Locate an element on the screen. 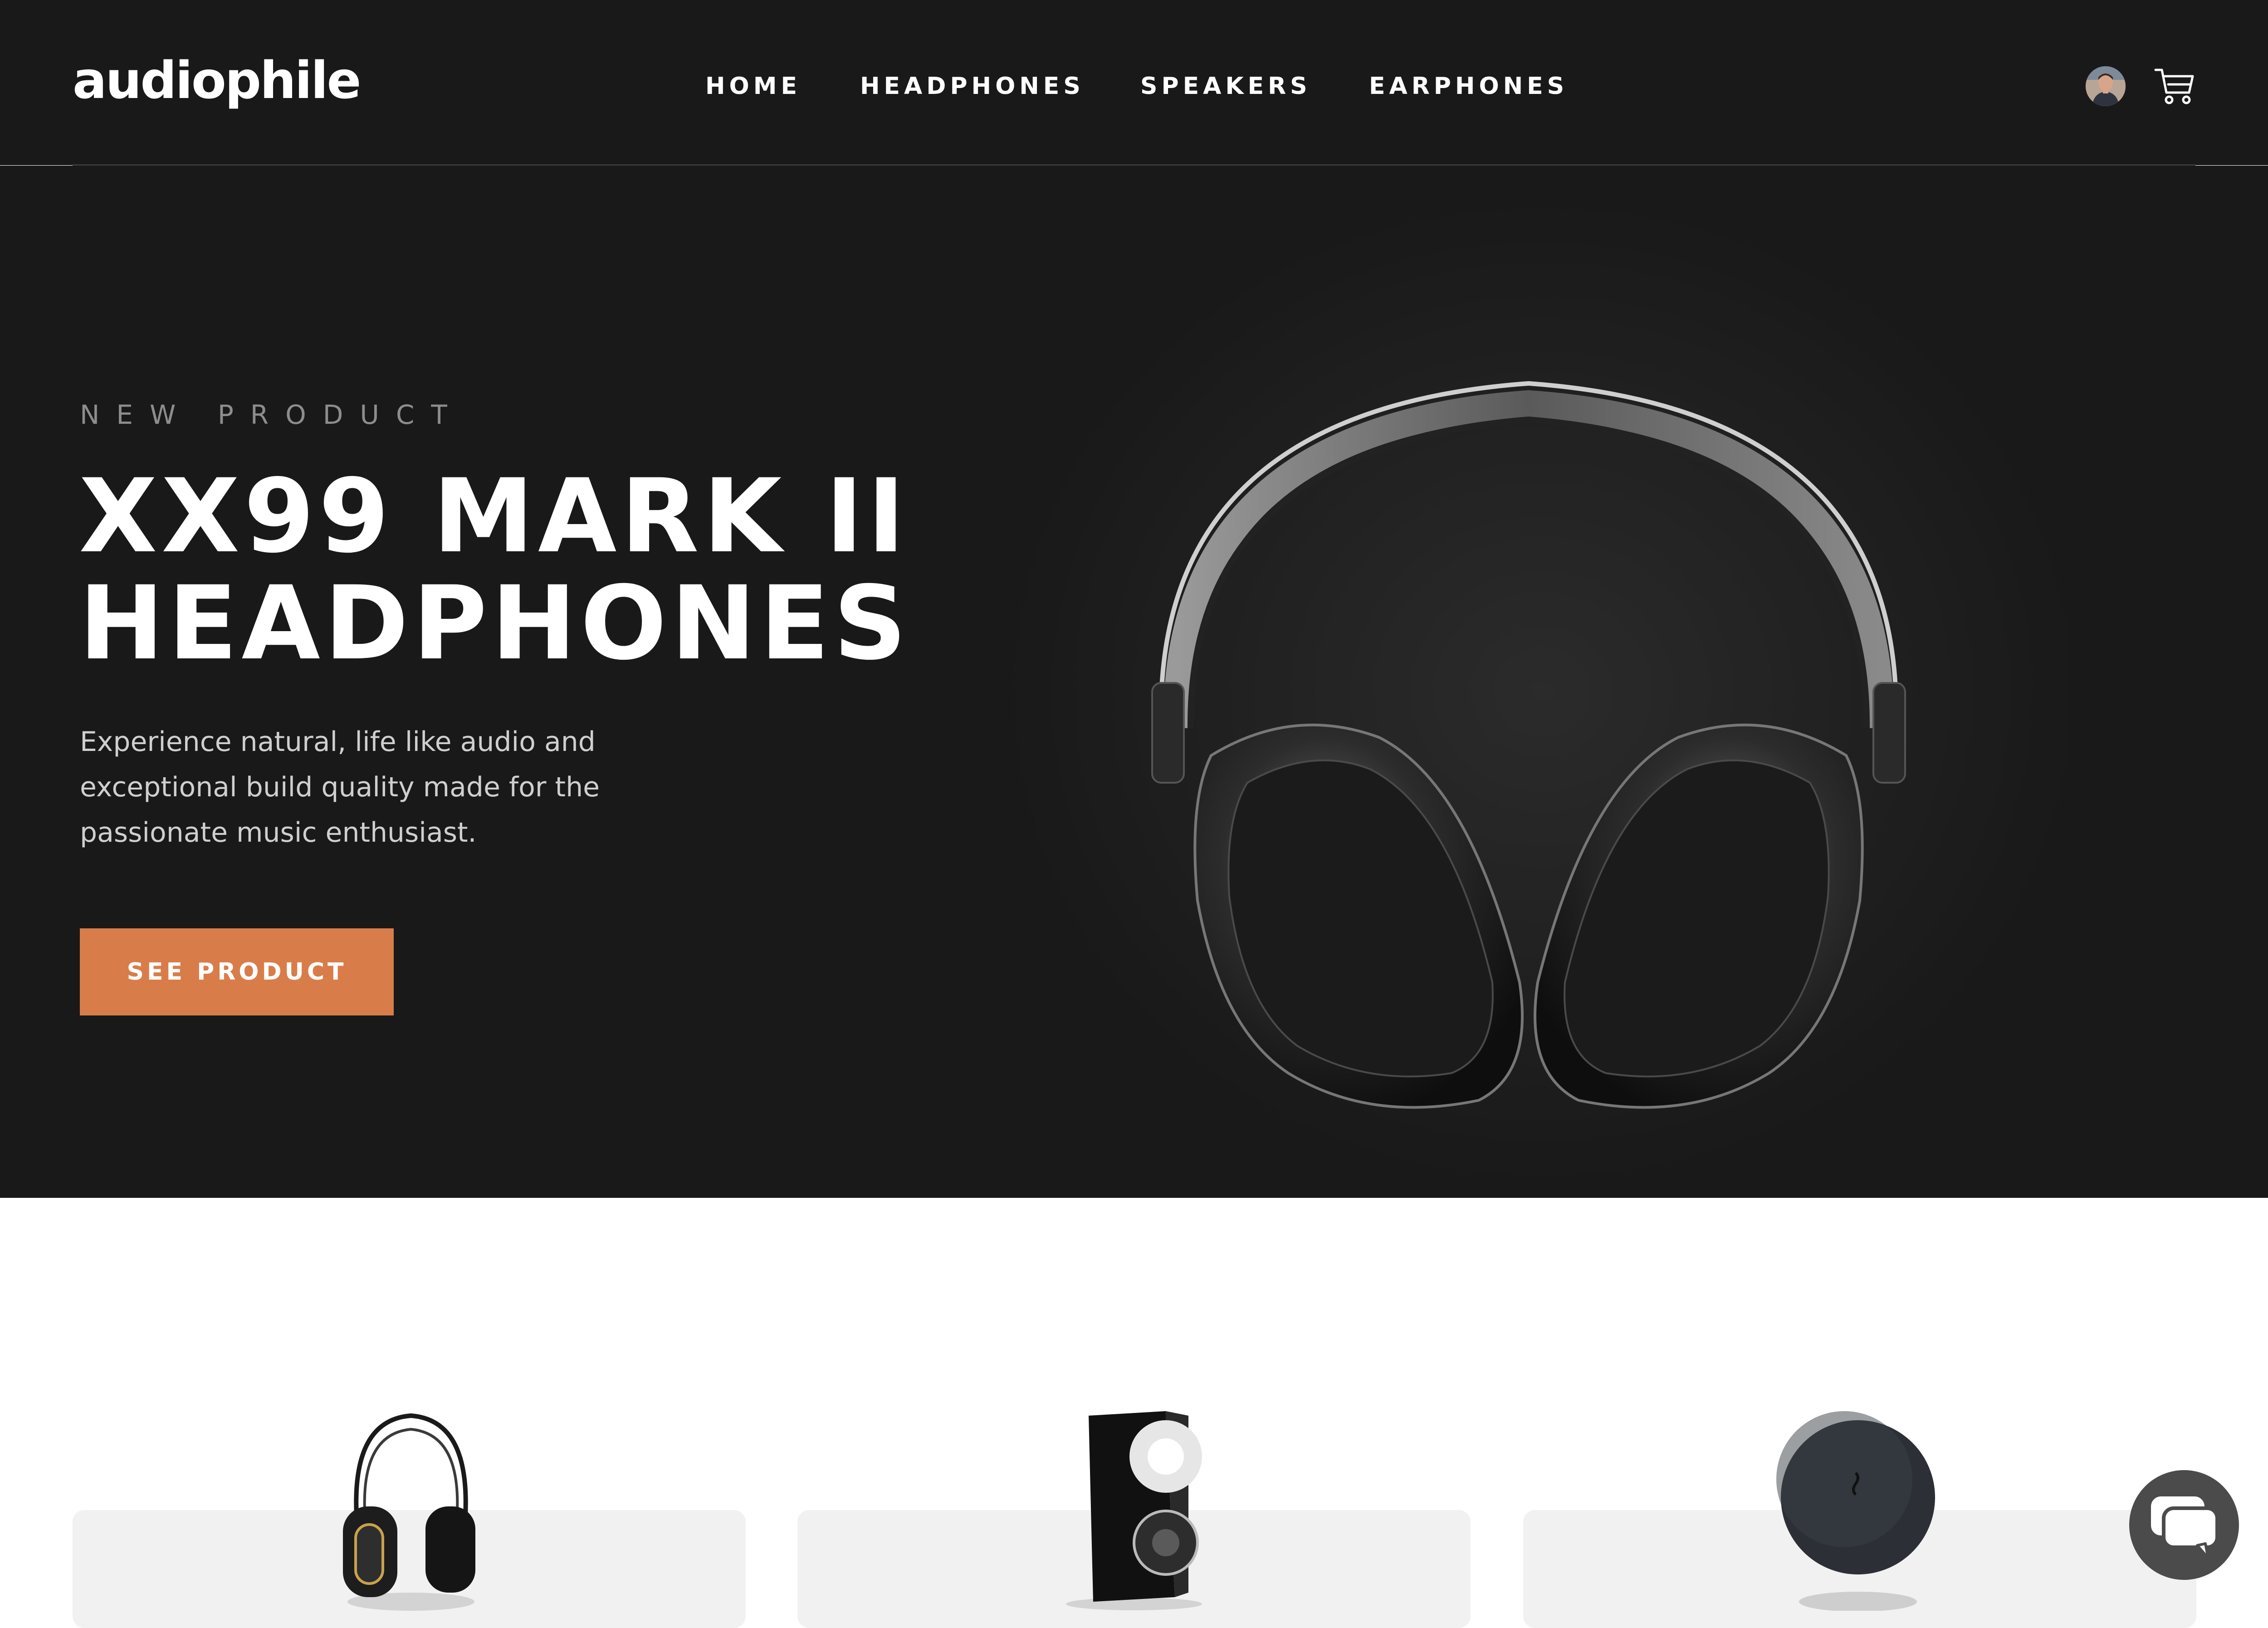  avatar-image is located at coordinates (2106, 86).